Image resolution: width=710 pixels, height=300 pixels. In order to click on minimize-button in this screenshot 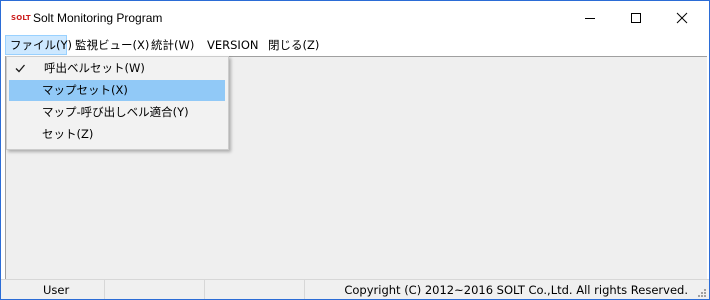, I will do `click(590, 17)`.